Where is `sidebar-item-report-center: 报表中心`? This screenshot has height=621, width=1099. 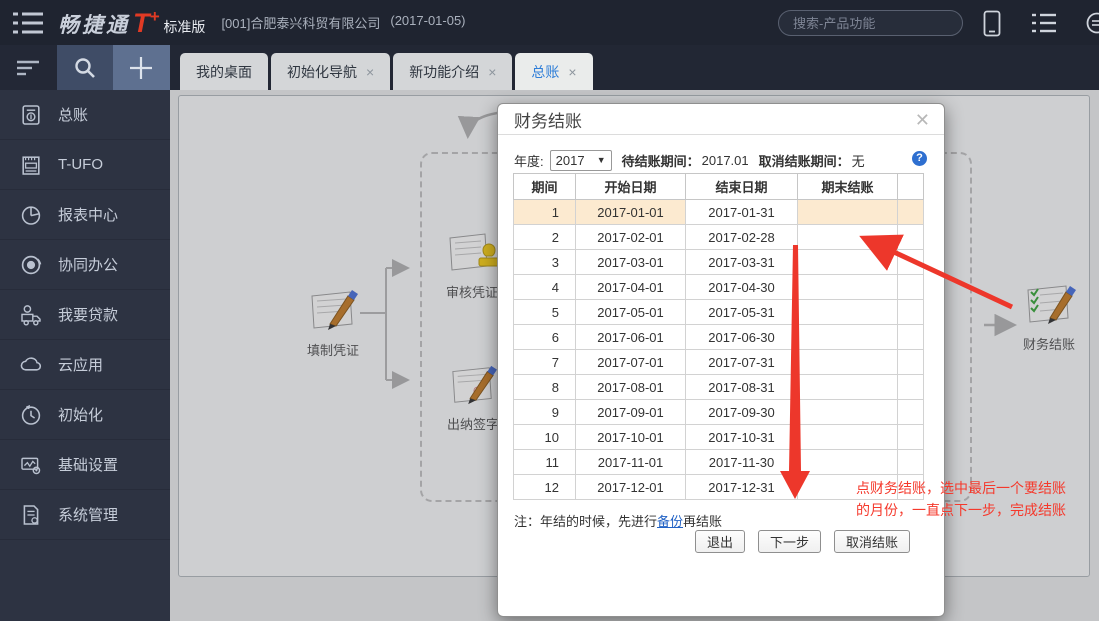 sidebar-item-report-center: 报表中心 is located at coordinates (85, 215).